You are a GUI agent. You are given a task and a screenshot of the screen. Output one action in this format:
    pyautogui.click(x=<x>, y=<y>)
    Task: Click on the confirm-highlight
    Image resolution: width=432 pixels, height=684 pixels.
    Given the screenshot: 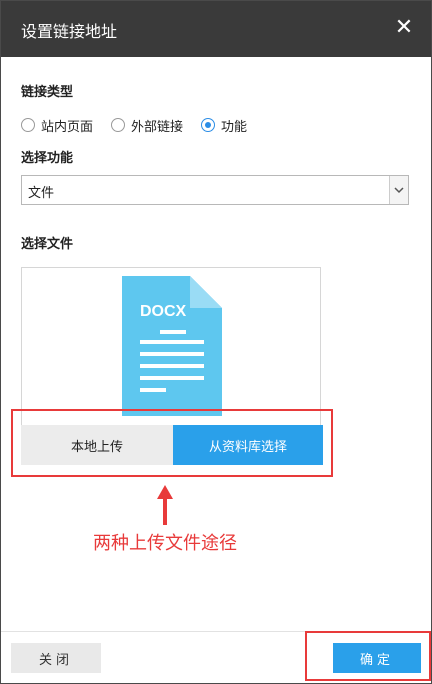 What is the action you would take?
    pyautogui.click(x=368, y=656)
    